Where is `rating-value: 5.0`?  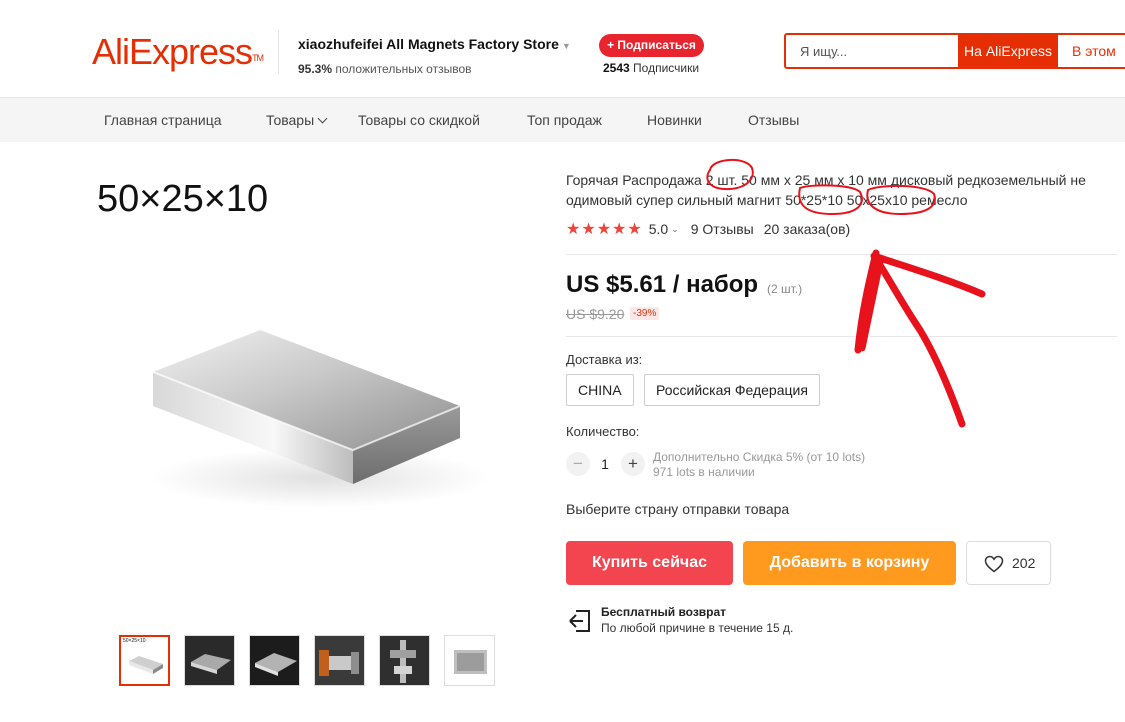
rating-value: 5.0 is located at coordinates (658, 229).